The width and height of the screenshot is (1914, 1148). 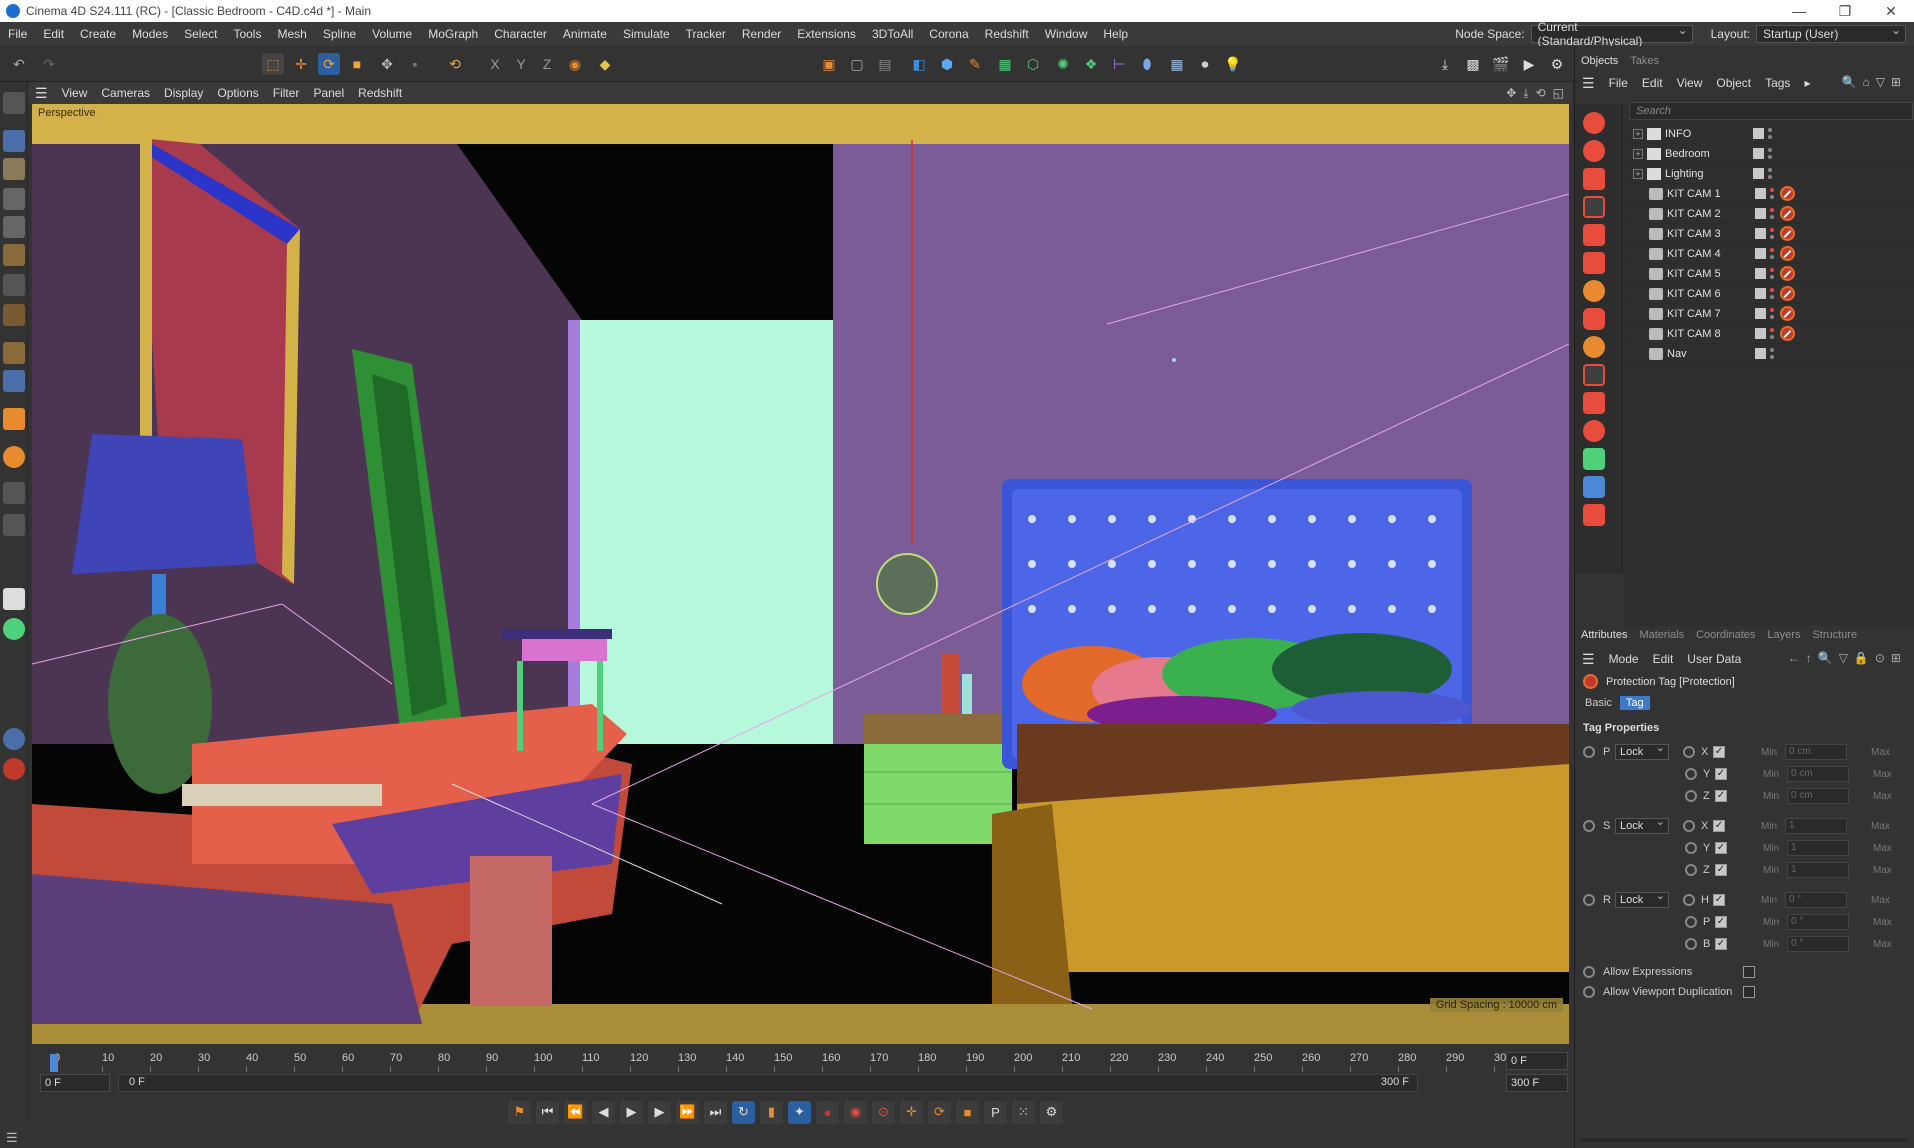 I want to click on key-scale-icon: ■, so click(x=967, y=1112).